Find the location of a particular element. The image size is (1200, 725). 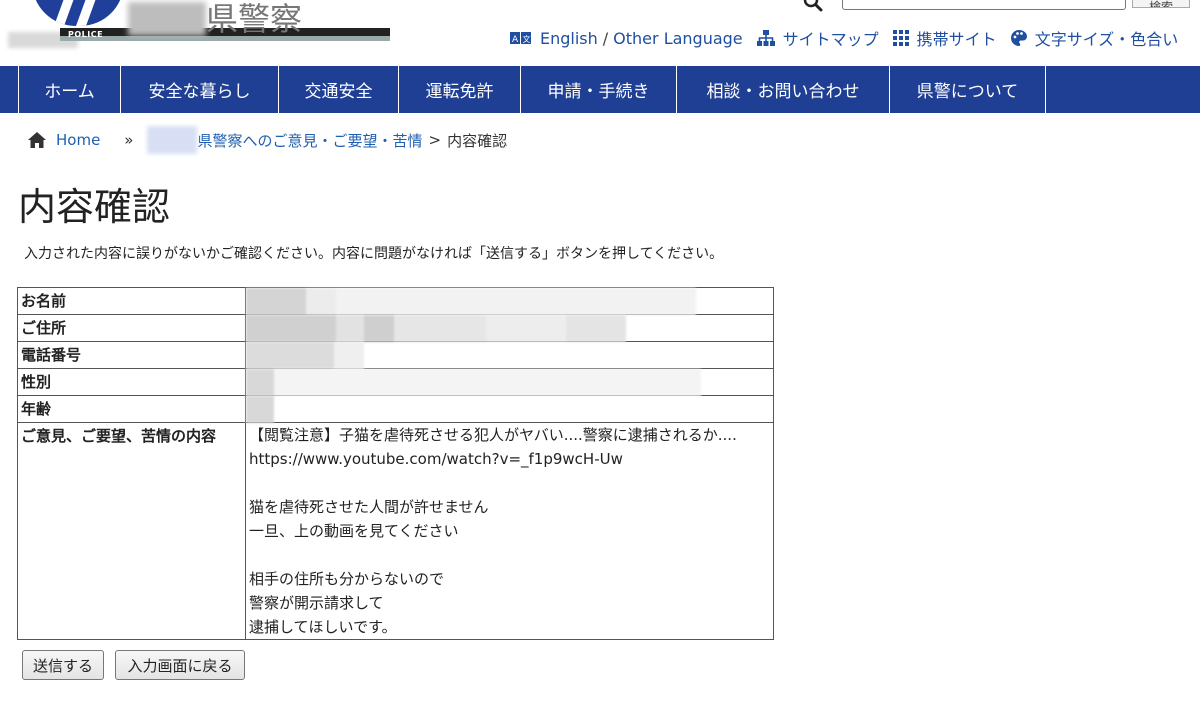

gender-value-redacted is located at coordinates (509, 382).